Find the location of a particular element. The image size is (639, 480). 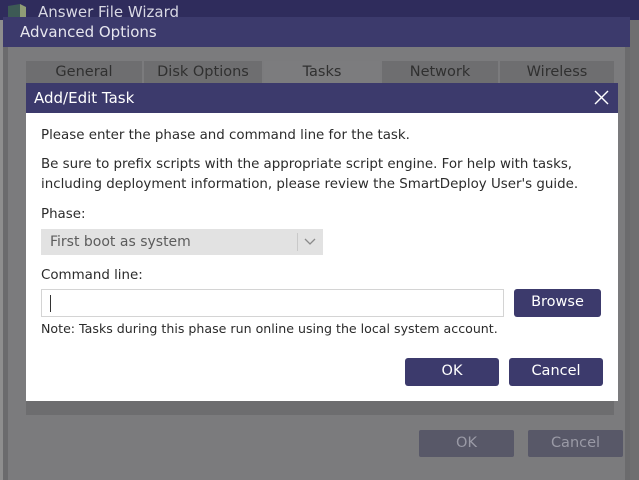

phase-dropdown: First boot as system is located at coordinates (182, 242).